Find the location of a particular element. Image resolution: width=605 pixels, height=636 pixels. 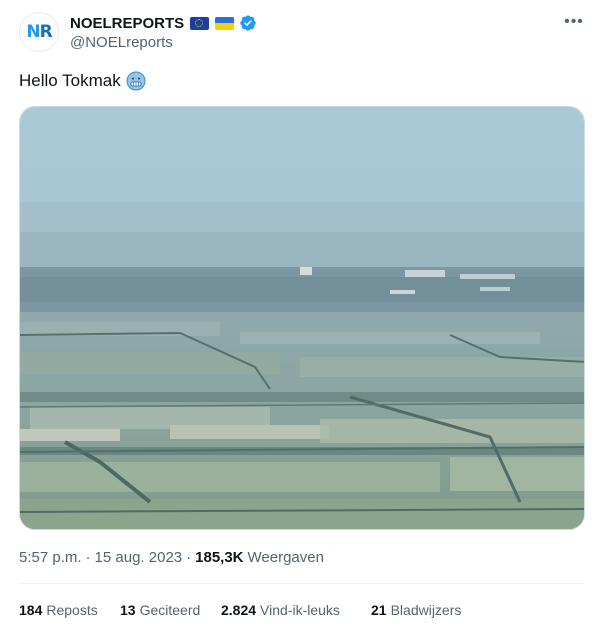

views-label: Weergaven is located at coordinates (285, 557).